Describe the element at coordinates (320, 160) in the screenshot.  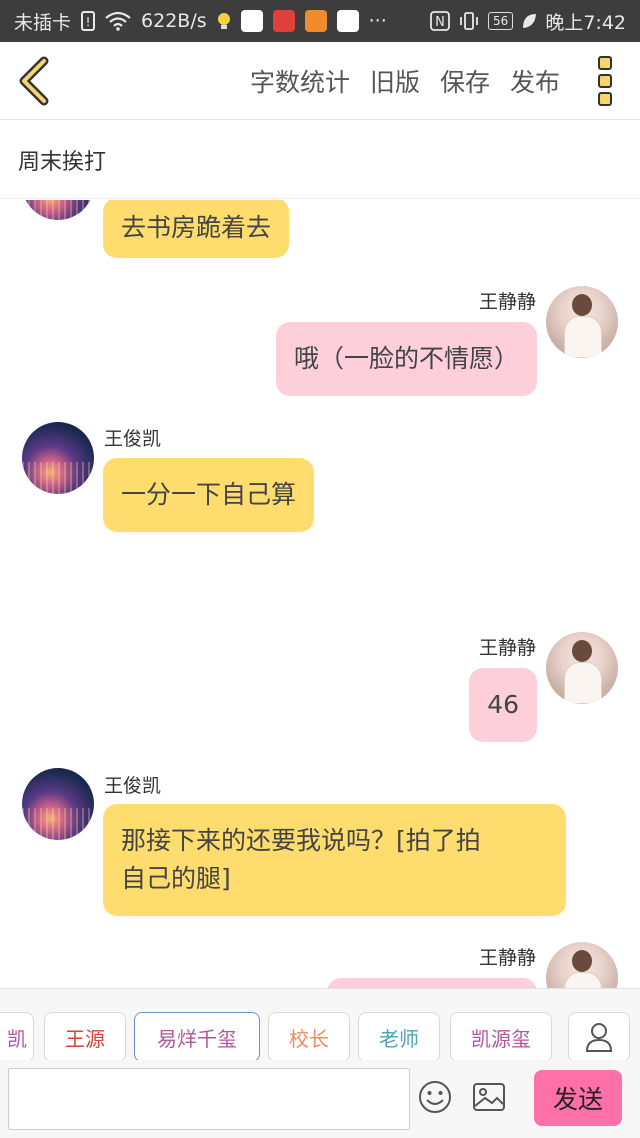
I see `story-title-field: 周末挨打` at that location.